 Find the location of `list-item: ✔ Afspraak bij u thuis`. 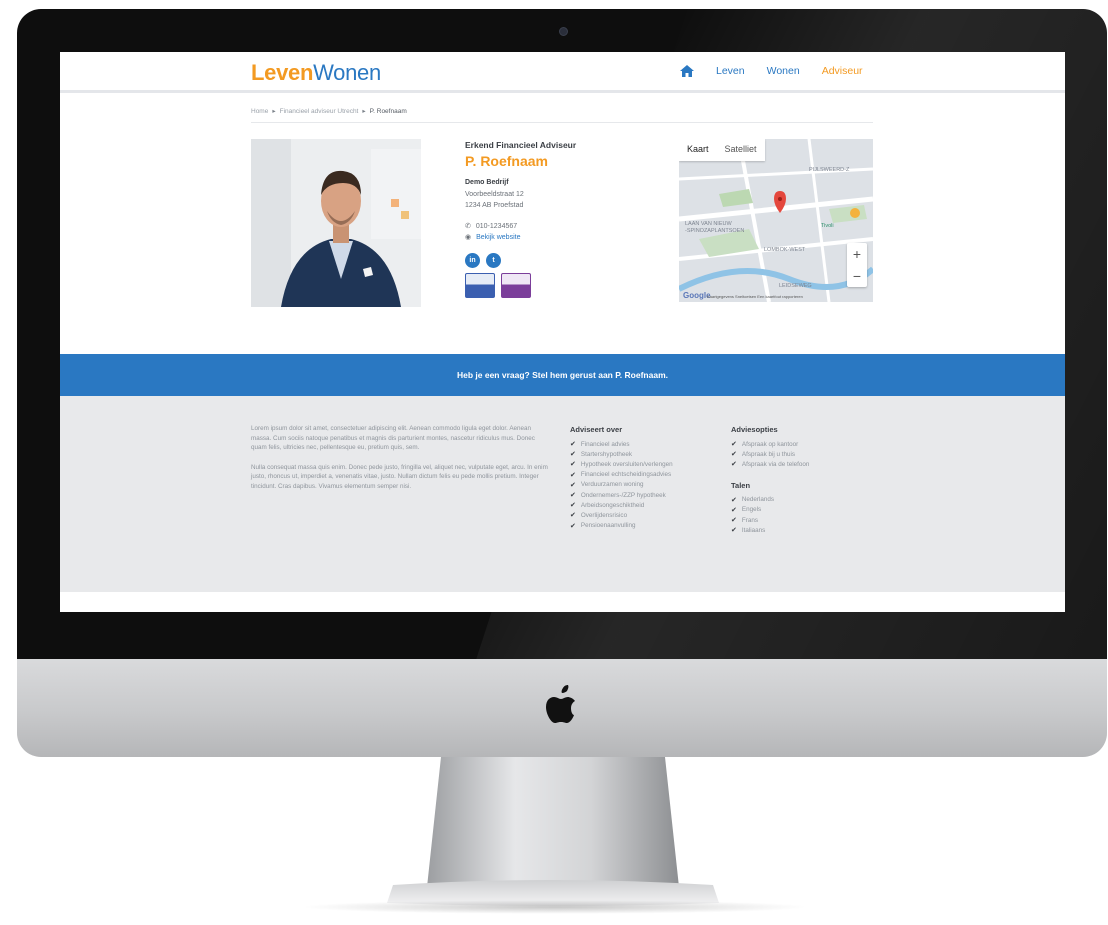

list-item: ✔ Afspraak bij u thuis is located at coordinates (770, 454).